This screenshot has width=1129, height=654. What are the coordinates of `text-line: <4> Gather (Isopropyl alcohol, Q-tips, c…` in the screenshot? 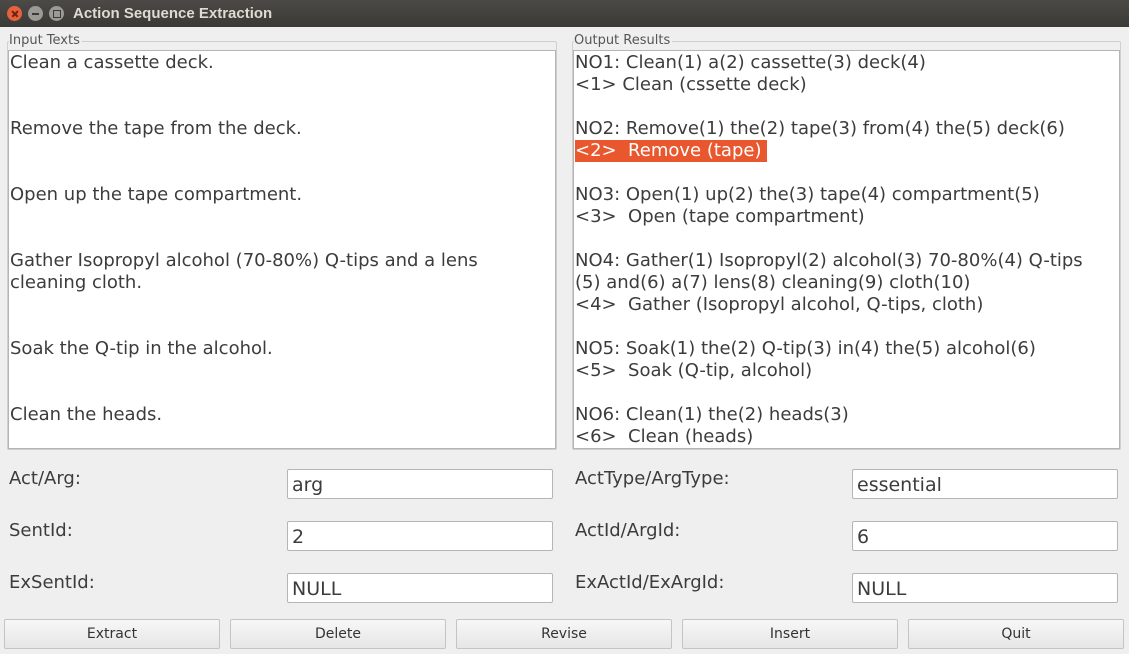 It's located at (779, 304).